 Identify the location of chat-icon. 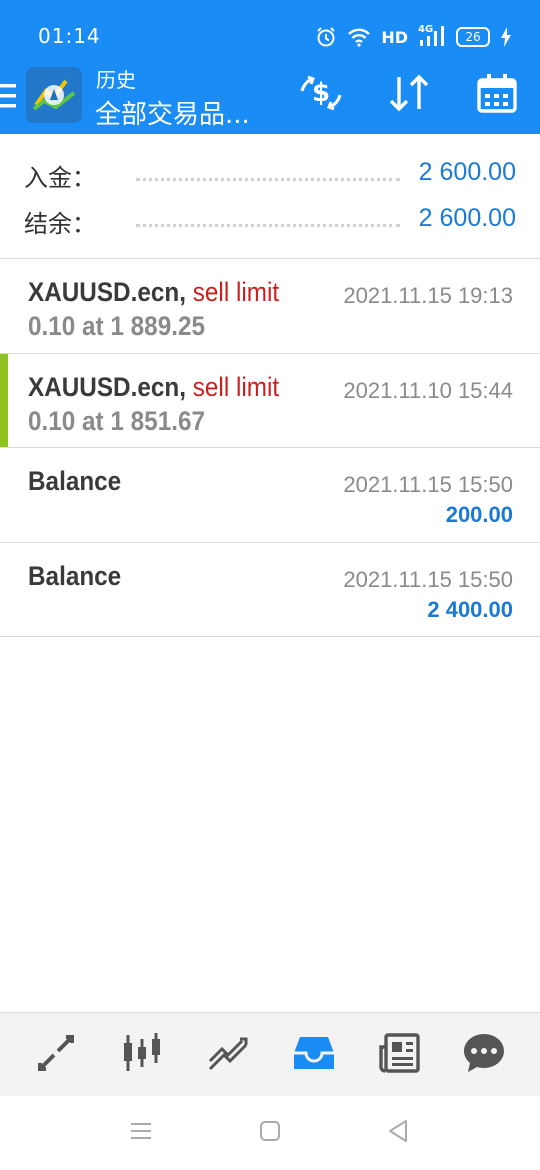
(484, 1055).